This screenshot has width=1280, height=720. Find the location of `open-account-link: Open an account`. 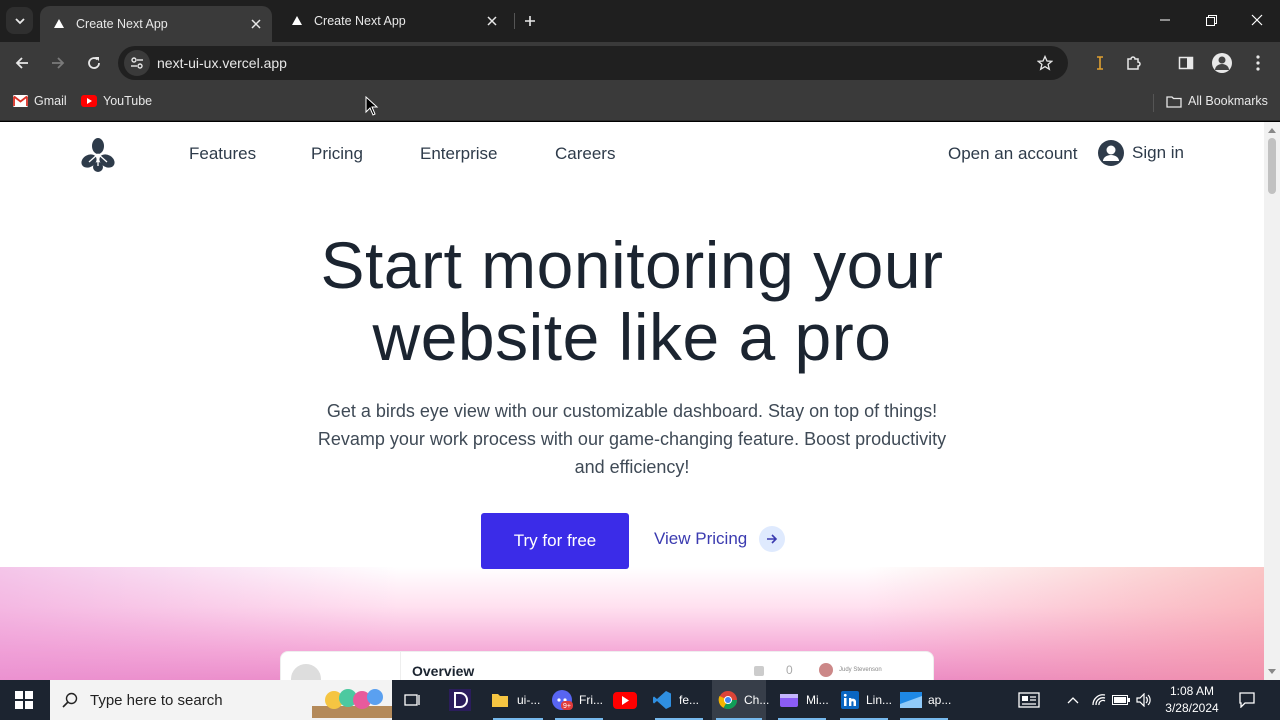

open-account-link: Open an account is located at coordinates (1012, 154).